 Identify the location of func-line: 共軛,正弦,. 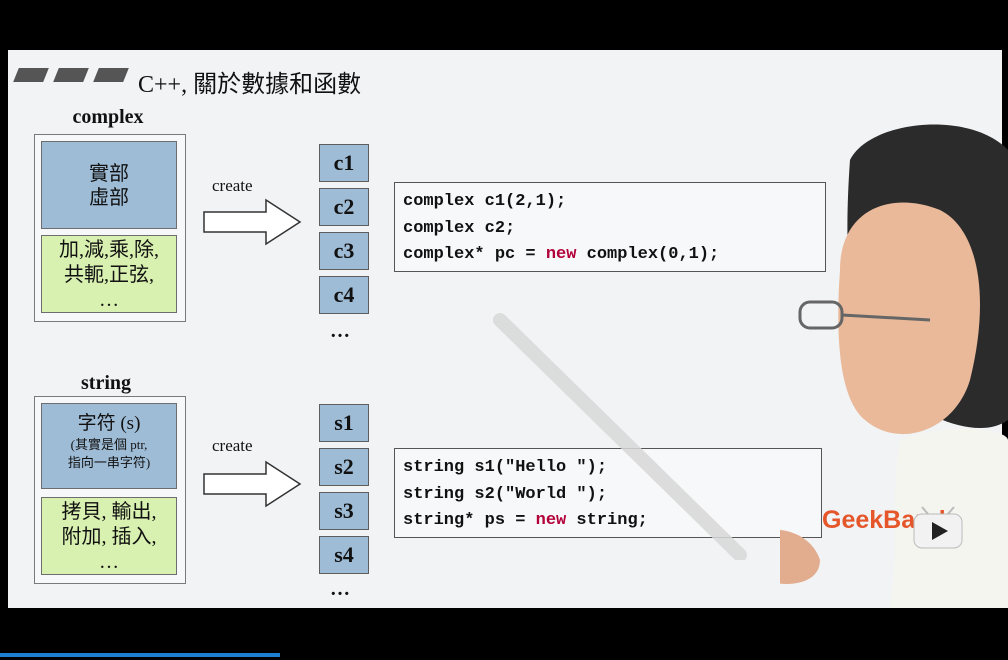
(109, 275).